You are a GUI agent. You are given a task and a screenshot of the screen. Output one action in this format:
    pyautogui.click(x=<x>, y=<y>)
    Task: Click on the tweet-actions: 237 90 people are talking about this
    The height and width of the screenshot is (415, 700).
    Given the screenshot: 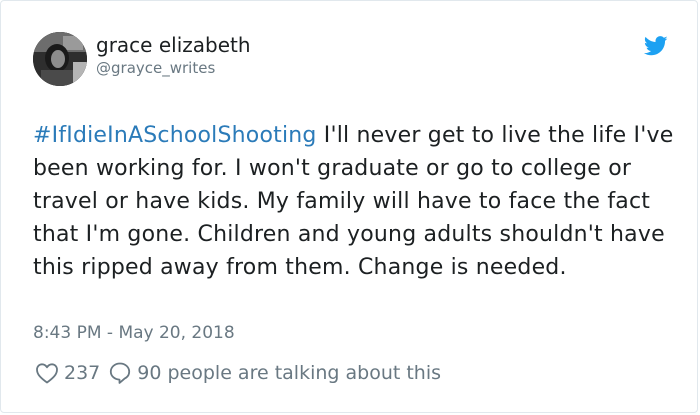 What is the action you would take?
    pyautogui.click(x=238, y=373)
    